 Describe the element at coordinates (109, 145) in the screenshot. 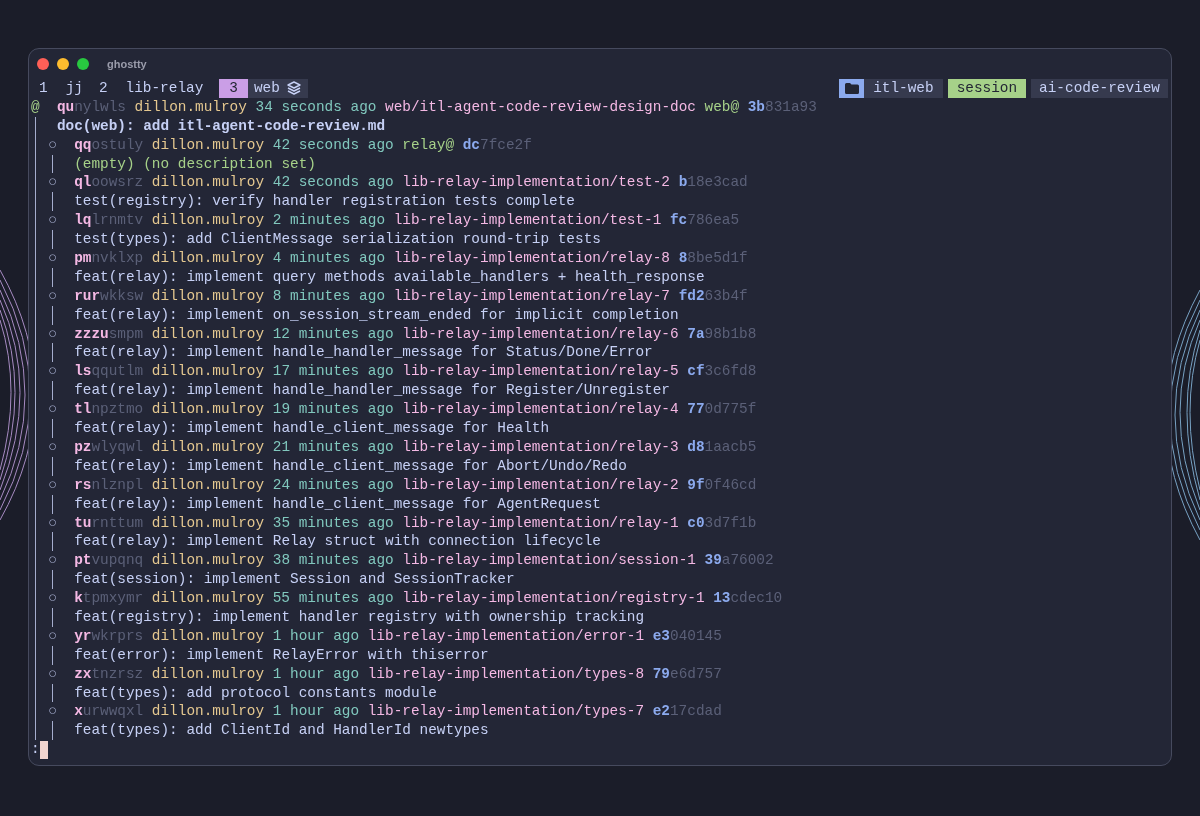

I see `change-id: qqostuly` at that location.